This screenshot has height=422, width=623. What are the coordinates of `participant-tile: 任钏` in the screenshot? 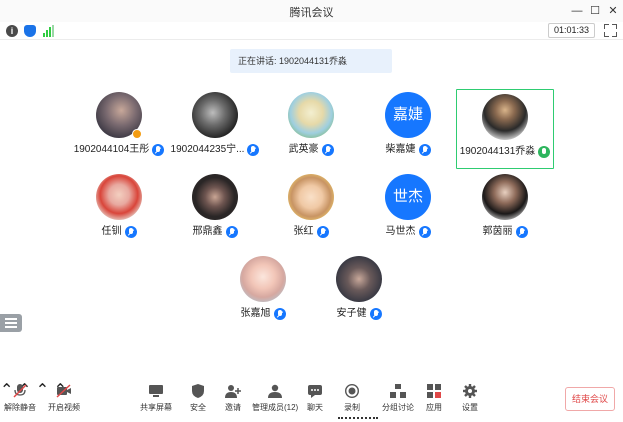 It's located at (119, 210).